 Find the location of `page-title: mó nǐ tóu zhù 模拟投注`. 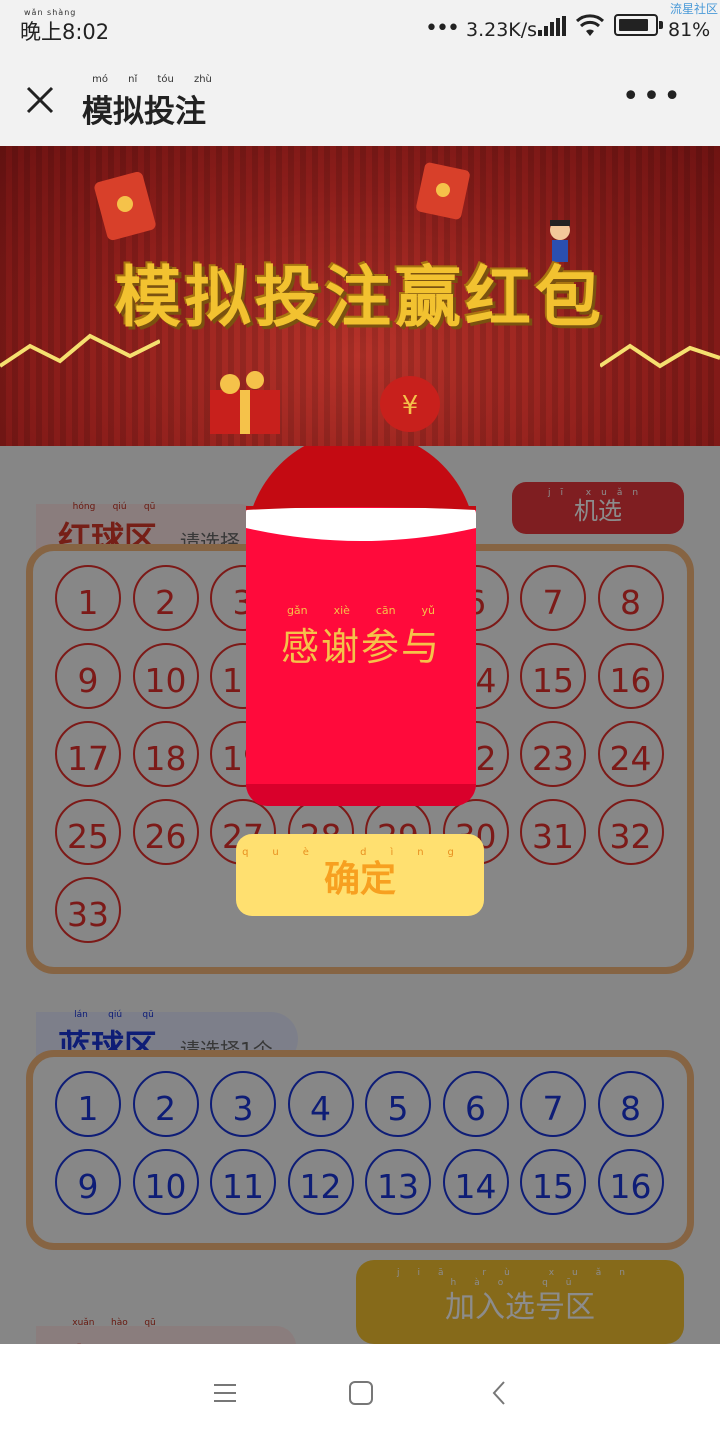

page-title: mó nǐ tóu zhù 模拟投注 is located at coordinates (147, 102).